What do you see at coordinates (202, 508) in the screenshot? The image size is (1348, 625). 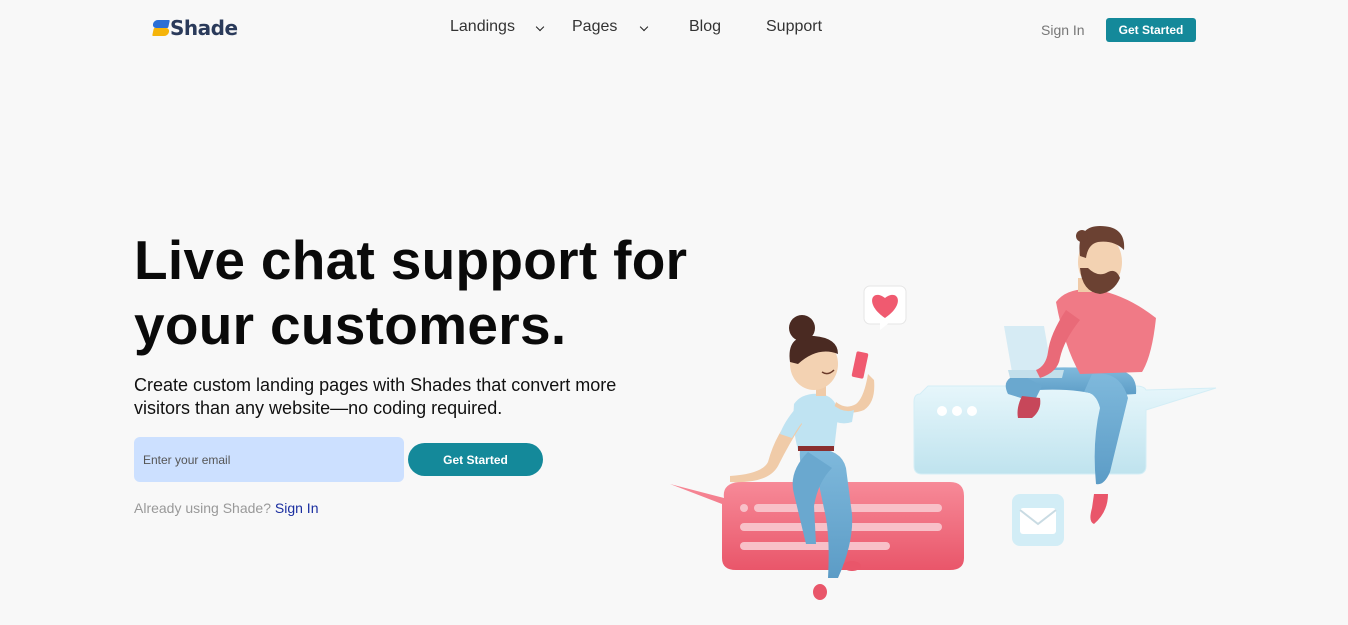 I see `already-label: Already using Shade?` at bounding box center [202, 508].